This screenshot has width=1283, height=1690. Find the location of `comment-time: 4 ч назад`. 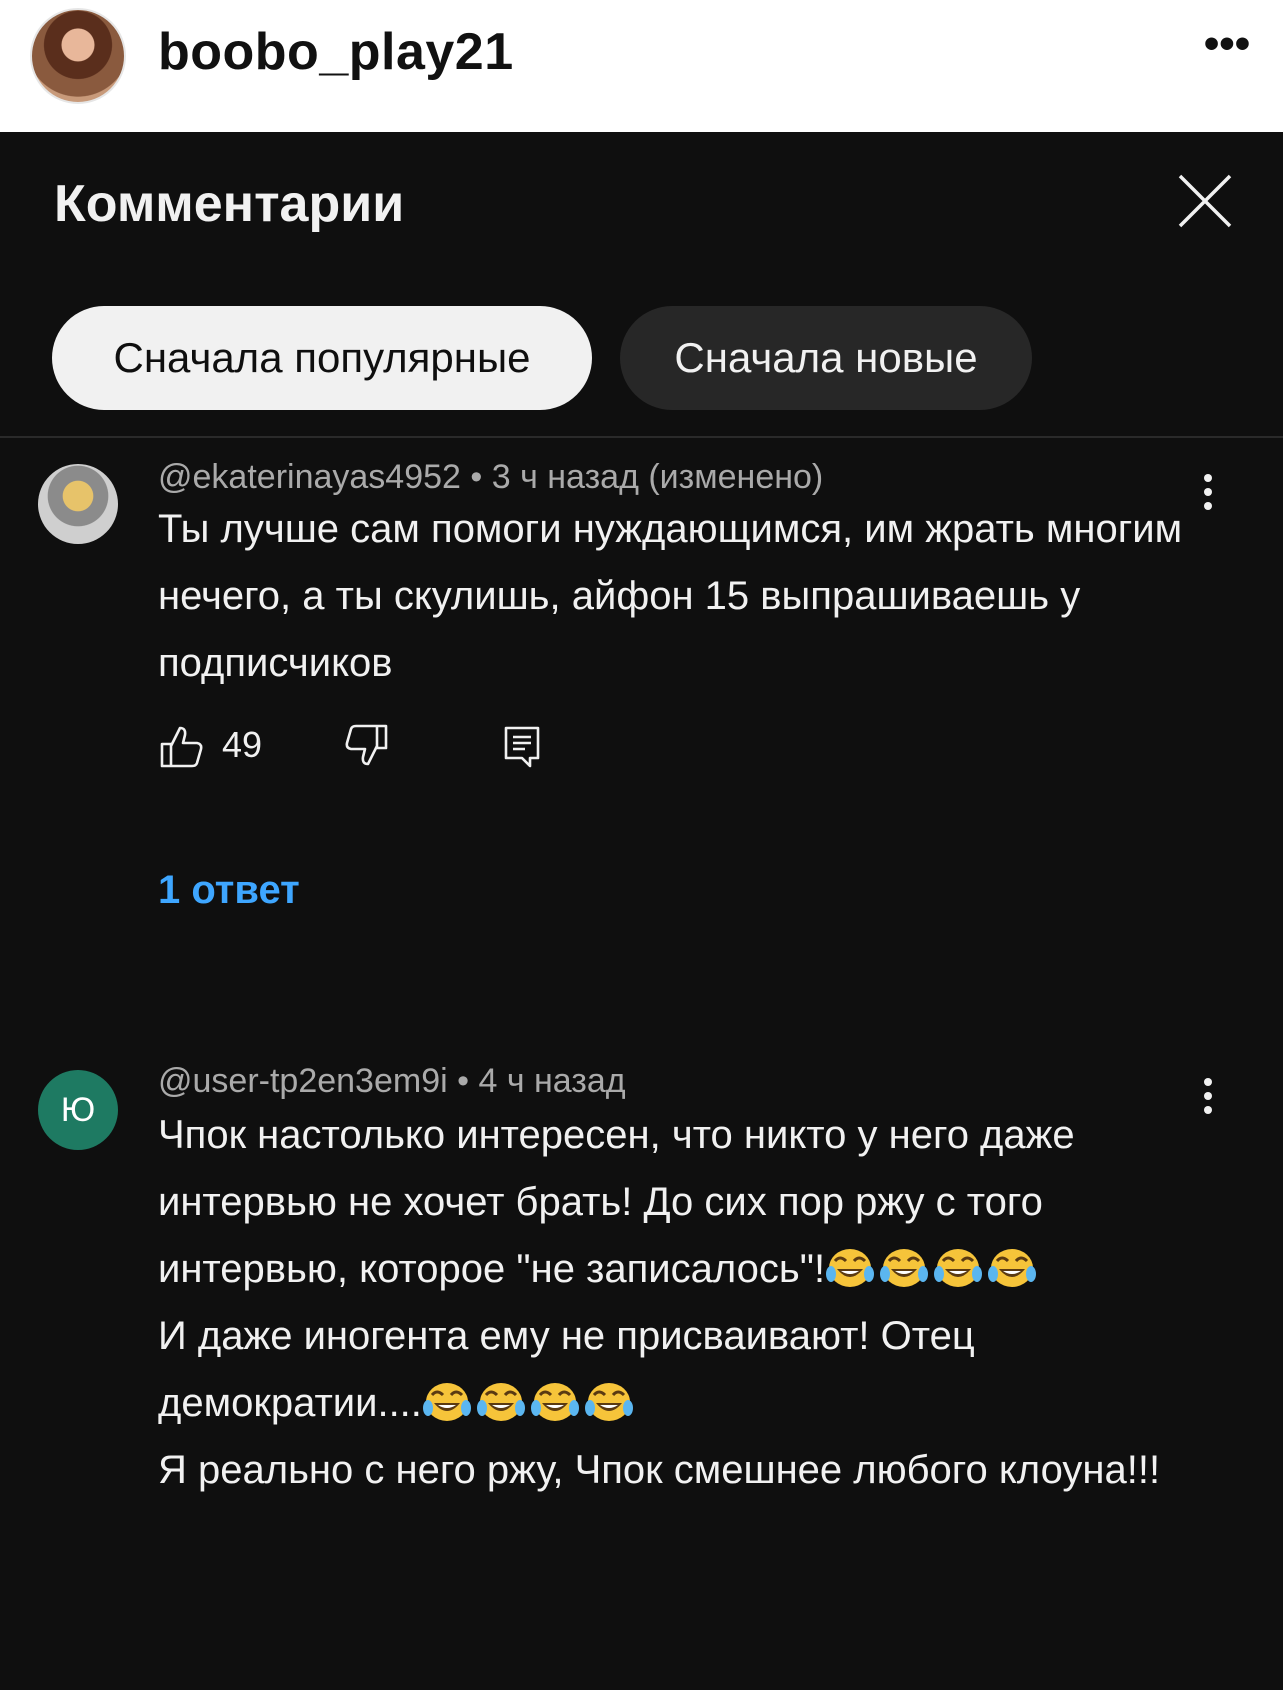

comment-time: 4 ч назад is located at coordinates (552, 1081).